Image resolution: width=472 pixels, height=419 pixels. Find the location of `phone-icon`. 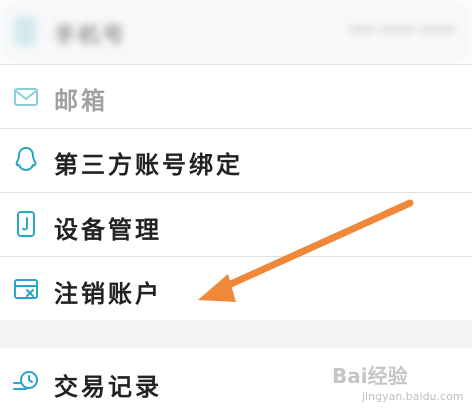

phone-icon is located at coordinates (25, 31).